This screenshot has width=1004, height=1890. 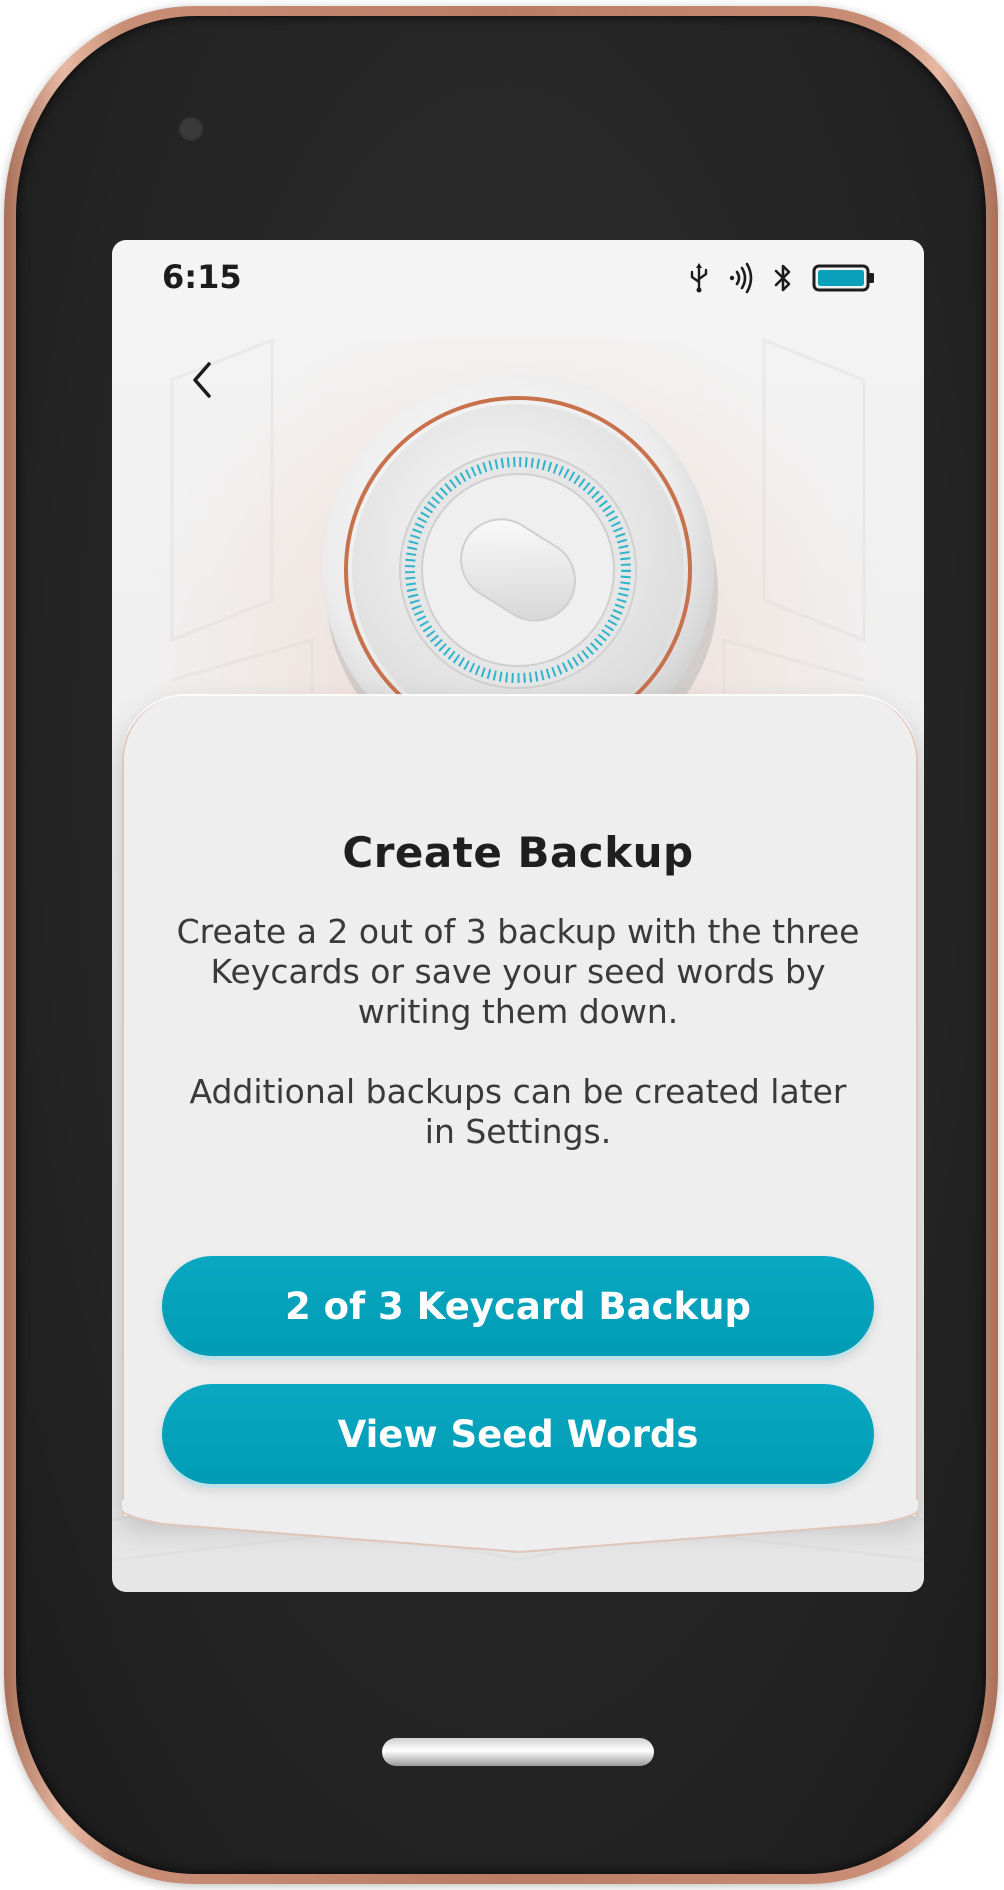 What do you see at coordinates (741, 278) in the screenshot?
I see `nfc-icon` at bounding box center [741, 278].